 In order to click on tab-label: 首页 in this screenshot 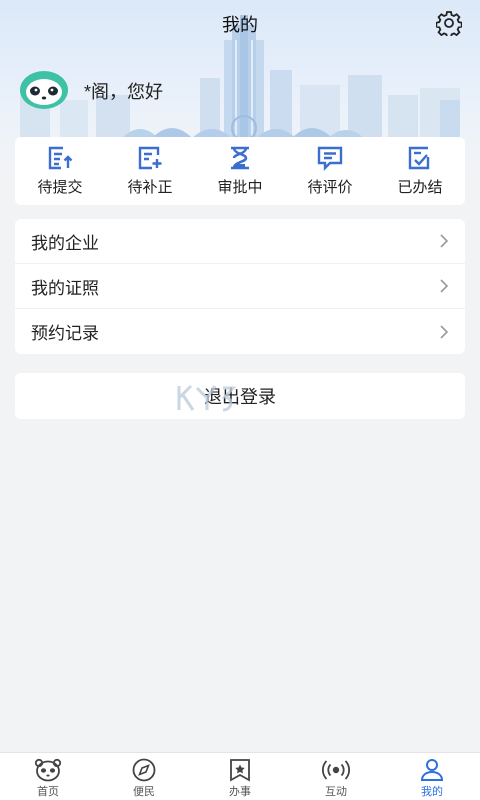, I will do `click(48, 792)`.